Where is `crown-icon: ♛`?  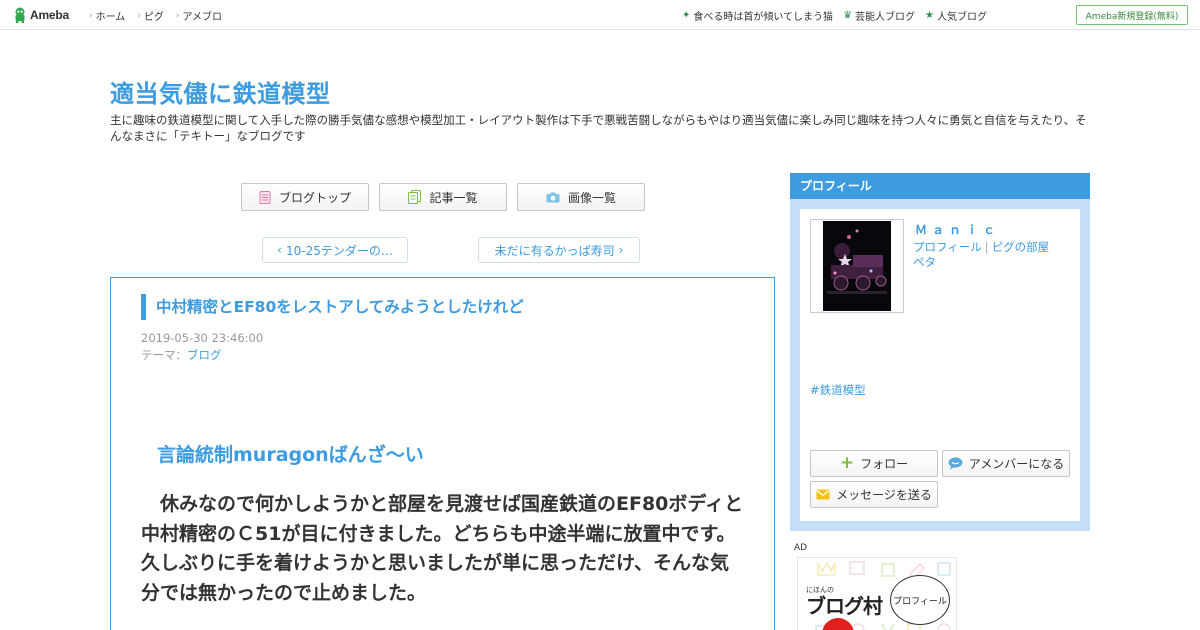
crown-icon: ♛ is located at coordinates (848, 15).